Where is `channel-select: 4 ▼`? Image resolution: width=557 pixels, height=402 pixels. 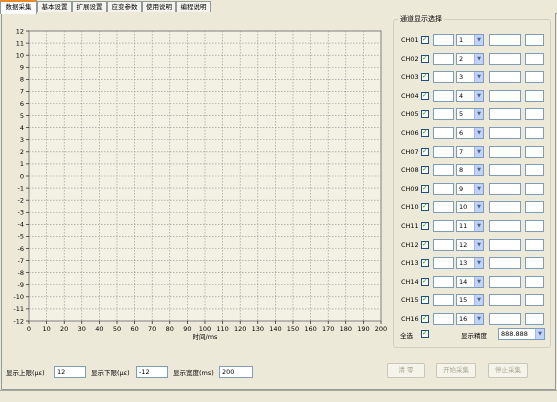 channel-select: 4 ▼ is located at coordinates (470, 96).